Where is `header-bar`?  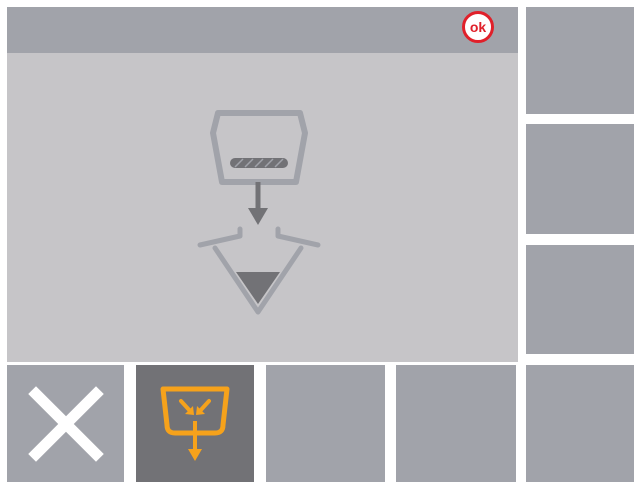 header-bar is located at coordinates (262, 30).